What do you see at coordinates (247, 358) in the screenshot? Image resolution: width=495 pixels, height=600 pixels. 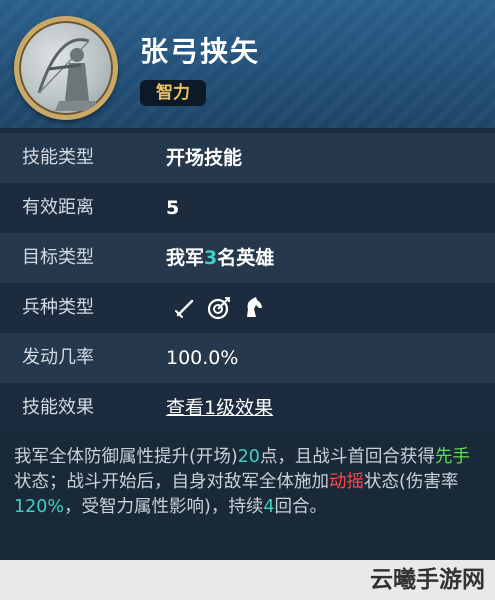 I see `row-trigger-rate: 发动几率 100.0%` at bounding box center [247, 358].